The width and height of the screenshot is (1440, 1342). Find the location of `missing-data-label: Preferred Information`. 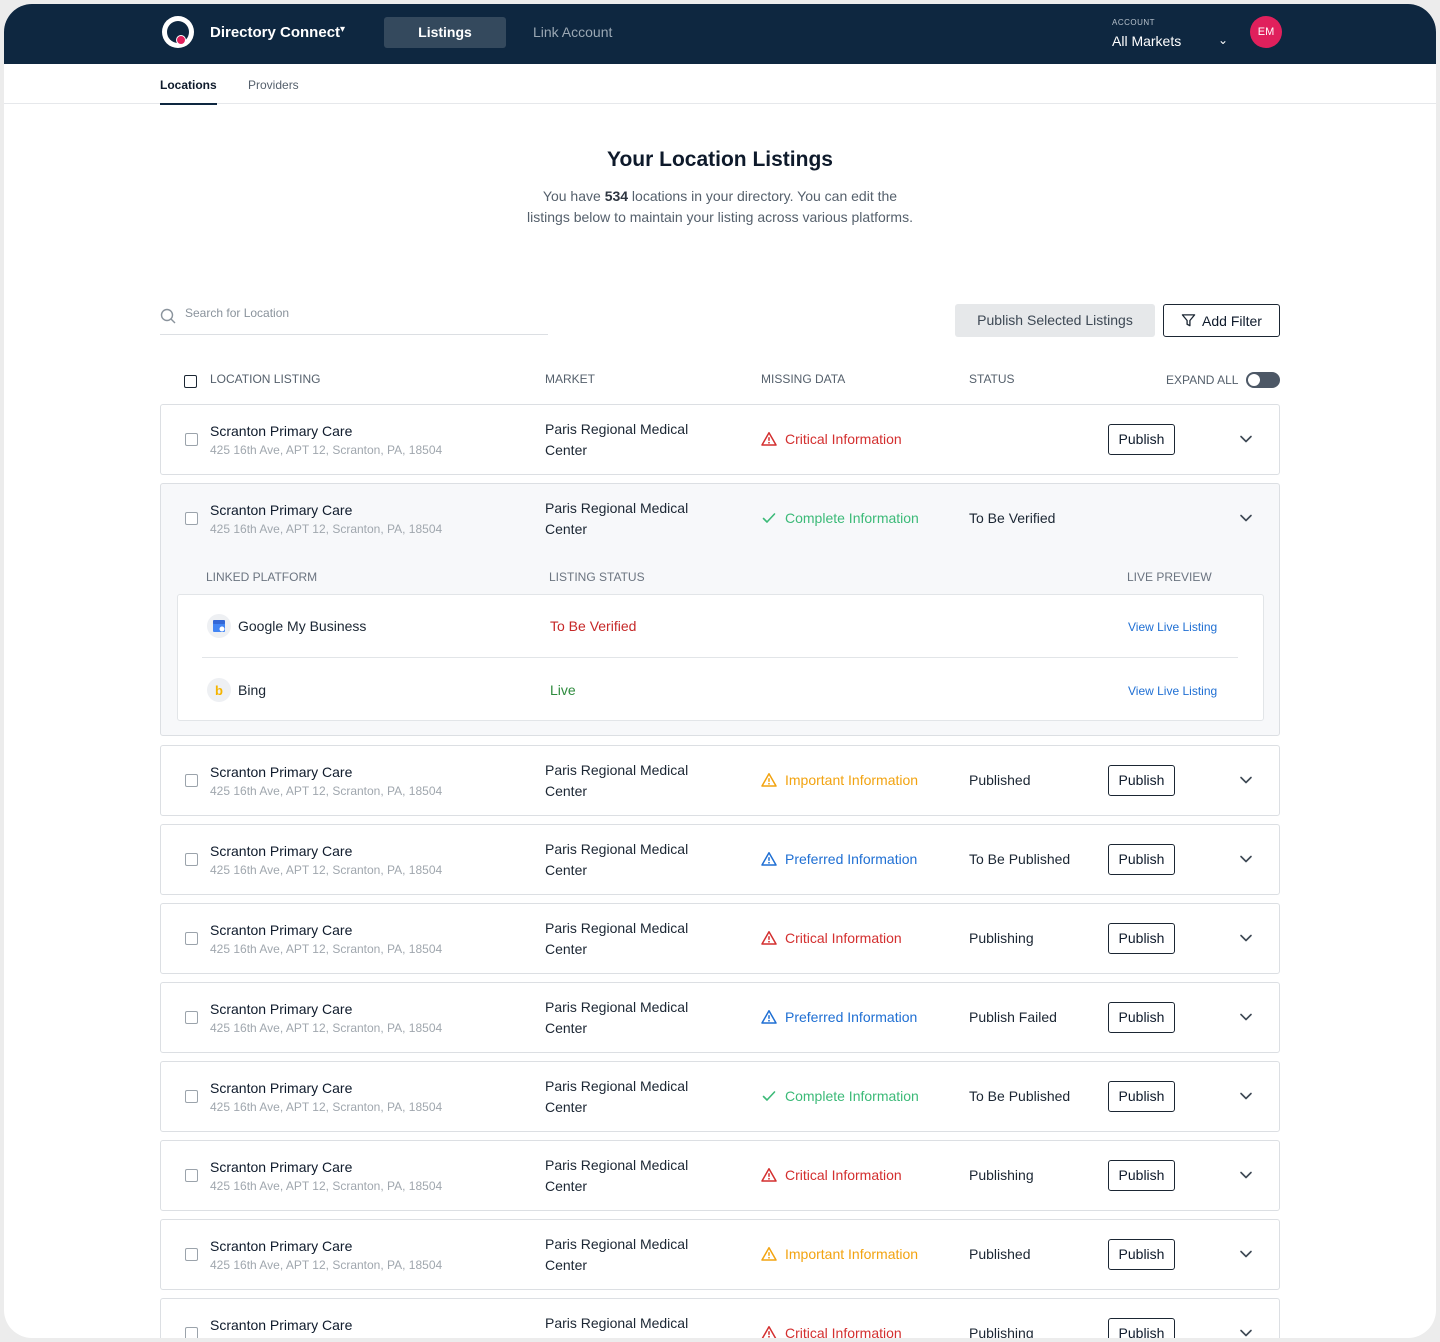

missing-data-label: Preferred Information is located at coordinates (851, 1017).